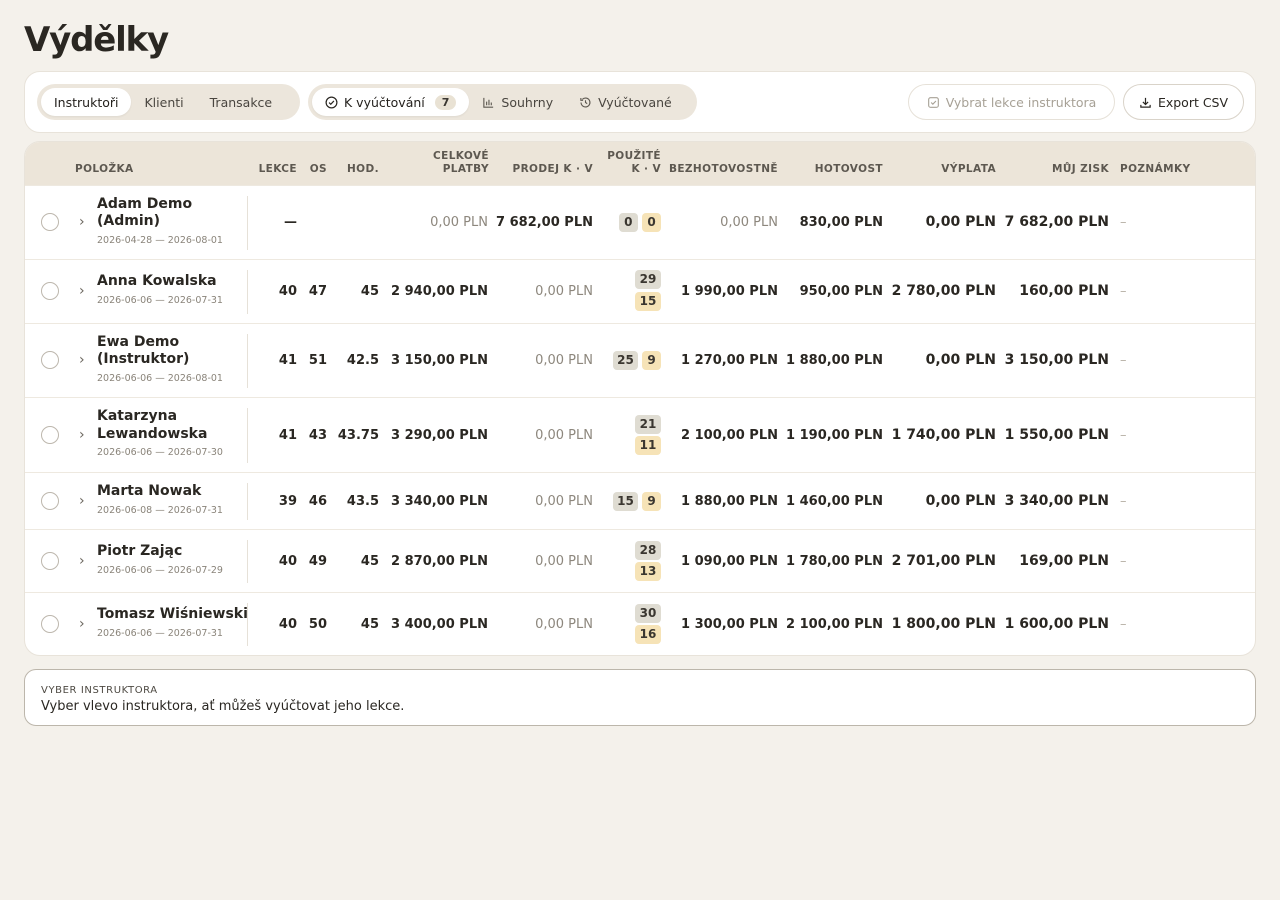 This screenshot has width=1280, height=900. Describe the element at coordinates (160, 510) in the screenshot. I see `date-range: 2026-06-08 — 2026-07-31` at that location.